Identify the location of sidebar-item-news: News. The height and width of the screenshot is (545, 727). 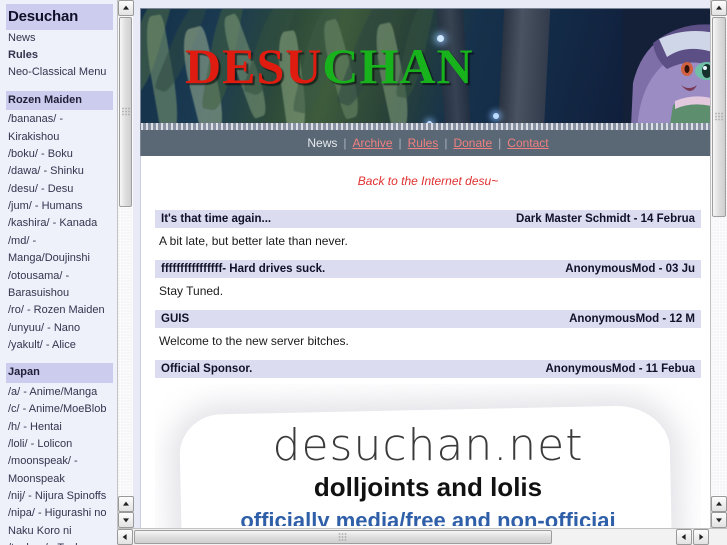
(59, 38).